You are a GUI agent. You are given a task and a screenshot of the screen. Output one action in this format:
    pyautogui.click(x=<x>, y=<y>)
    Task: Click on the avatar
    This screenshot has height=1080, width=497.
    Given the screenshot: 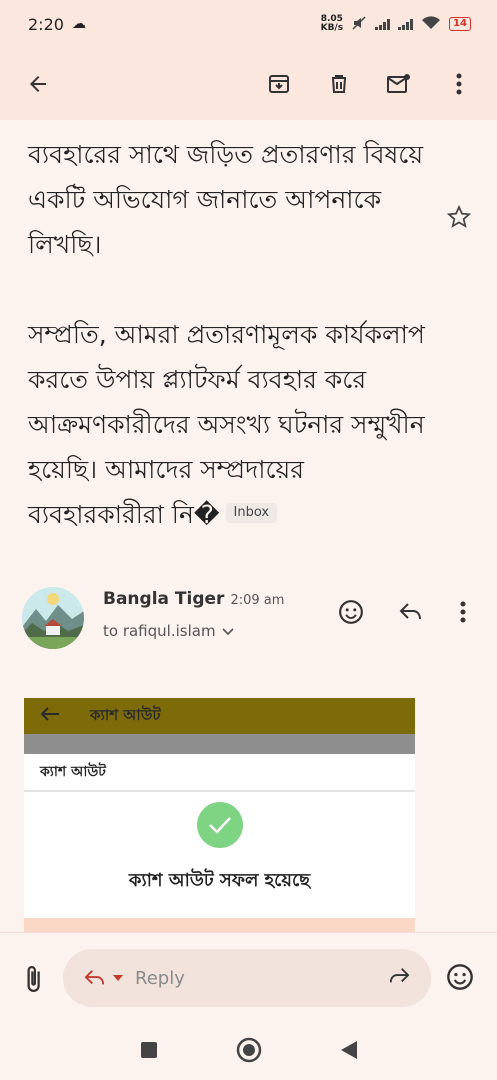 What is the action you would take?
    pyautogui.click(x=53, y=618)
    